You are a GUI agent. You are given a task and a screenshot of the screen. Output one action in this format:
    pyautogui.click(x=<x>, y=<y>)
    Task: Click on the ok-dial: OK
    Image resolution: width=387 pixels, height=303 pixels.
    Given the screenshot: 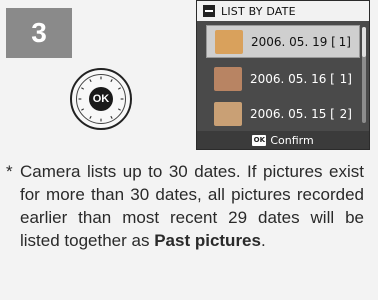 What is the action you would take?
    pyautogui.click(x=101, y=99)
    